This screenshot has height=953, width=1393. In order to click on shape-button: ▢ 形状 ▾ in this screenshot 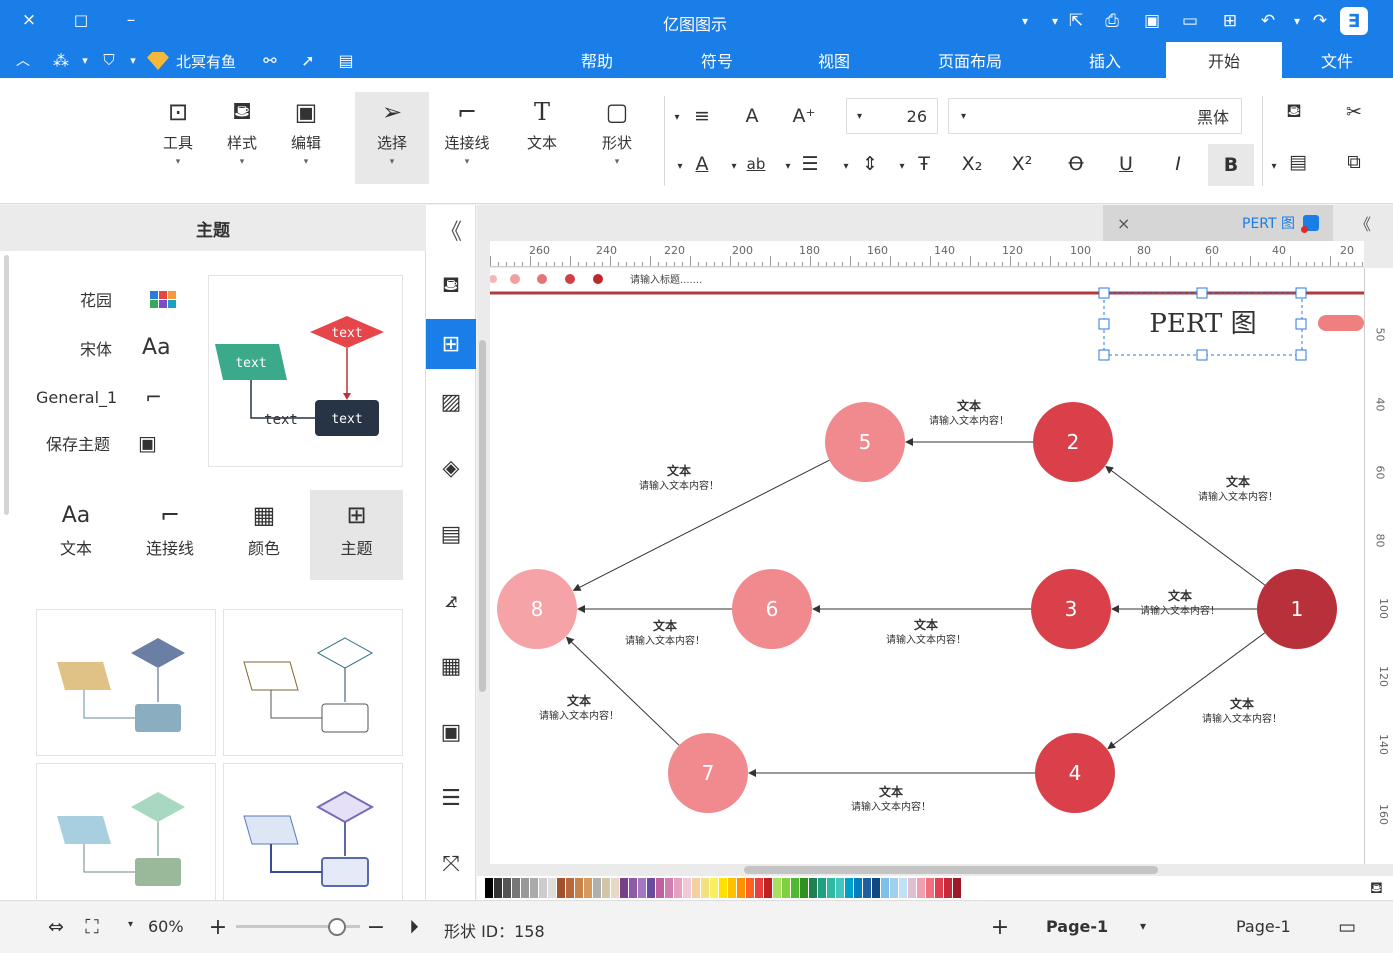, I will do `click(617, 140)`.